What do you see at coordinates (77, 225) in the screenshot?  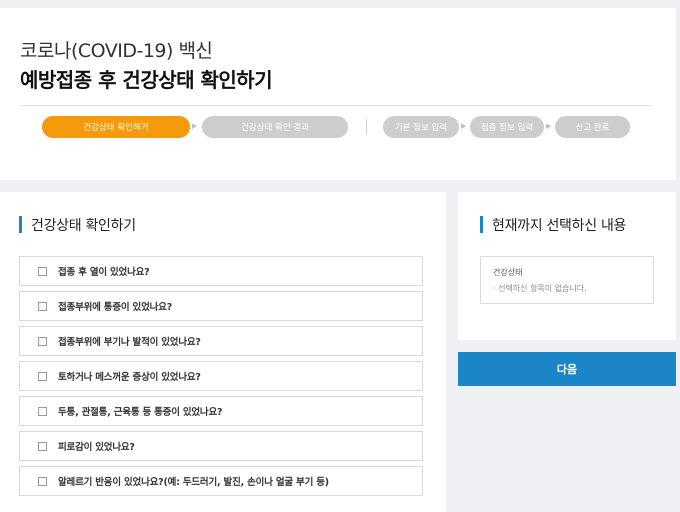 I see `health-check-title: 건강상태 확인하기` at bounding box center [77, 225].